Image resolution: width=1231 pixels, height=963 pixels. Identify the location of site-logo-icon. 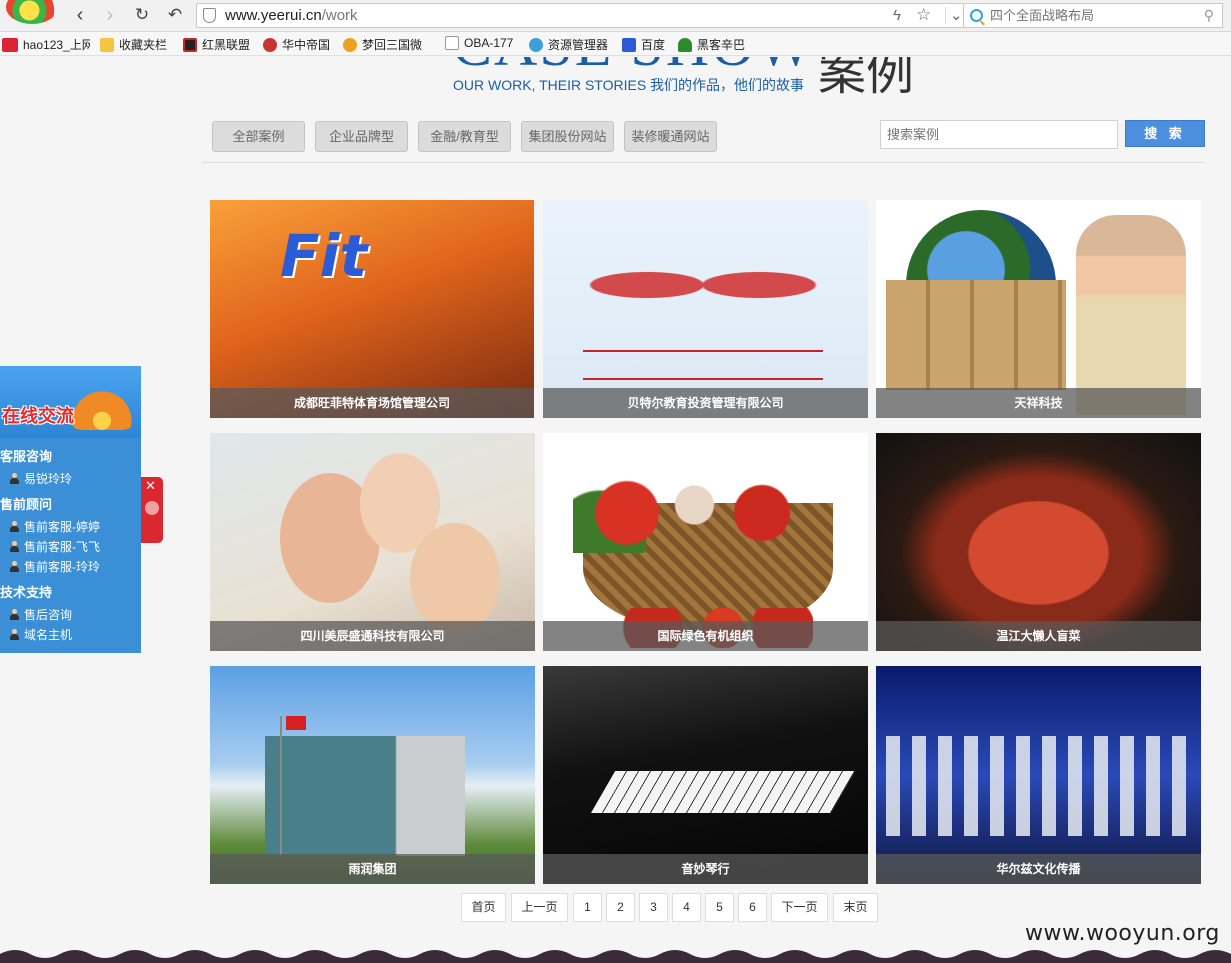
(270, 45).